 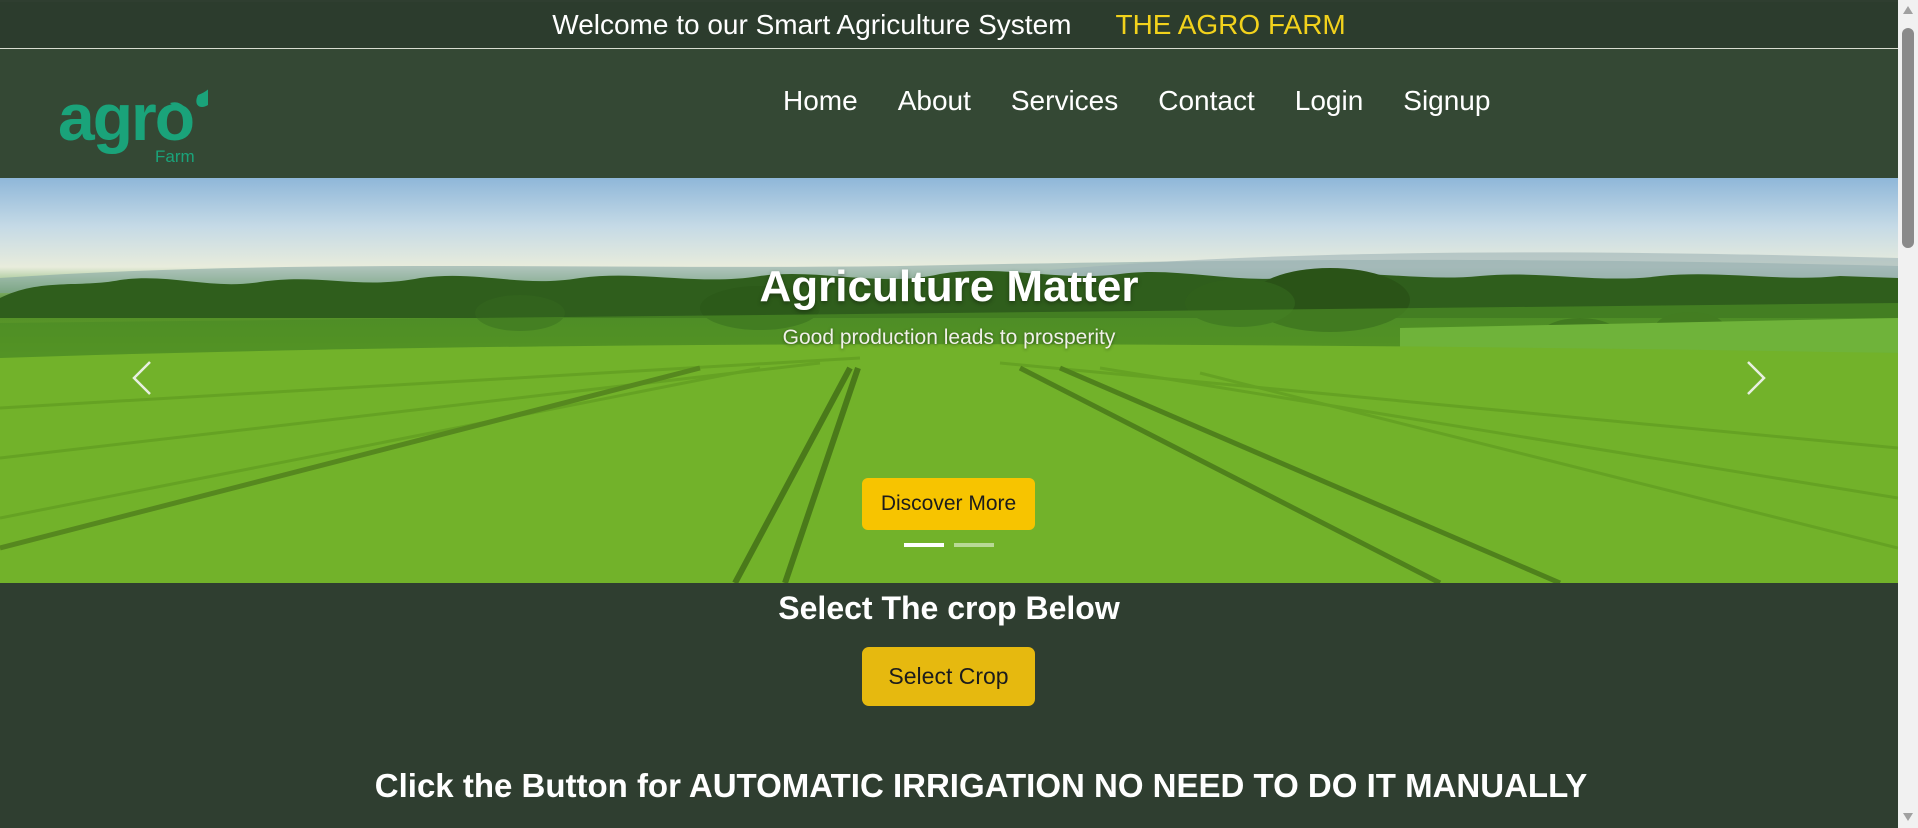 I want to click on nav-item-contact: Contact, so click(x=1206, y=101).